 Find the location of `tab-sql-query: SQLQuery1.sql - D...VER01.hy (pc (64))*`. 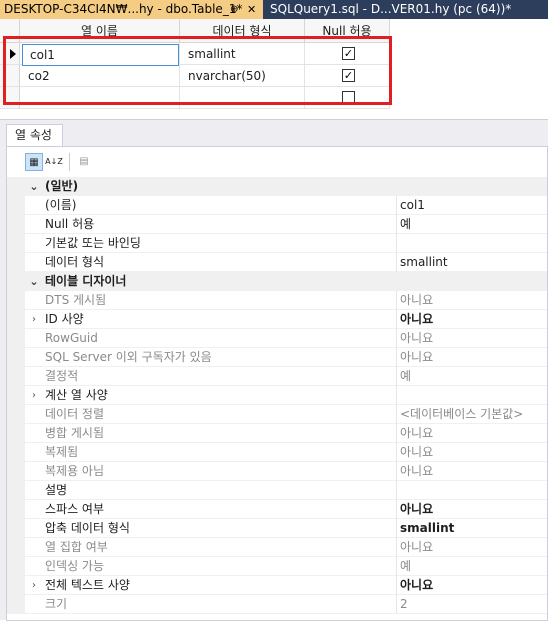

tab-sql-query: SQLQuery1.sql - D...VER01.hy (pc (64))* is located at coordinates (407, 9).